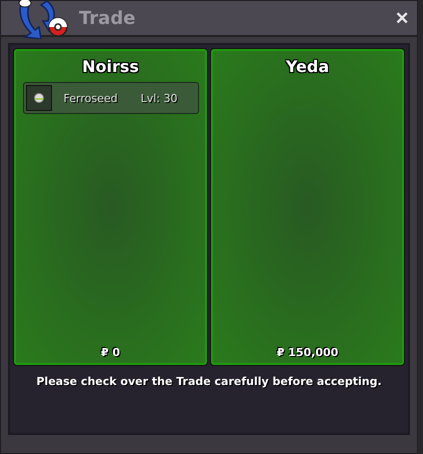 The width and height of the screenshot is (423, 454). Describe the element at coordinates (91, 98) in the screenshot. I see `pokemon-name: Ferroseed` at that location.